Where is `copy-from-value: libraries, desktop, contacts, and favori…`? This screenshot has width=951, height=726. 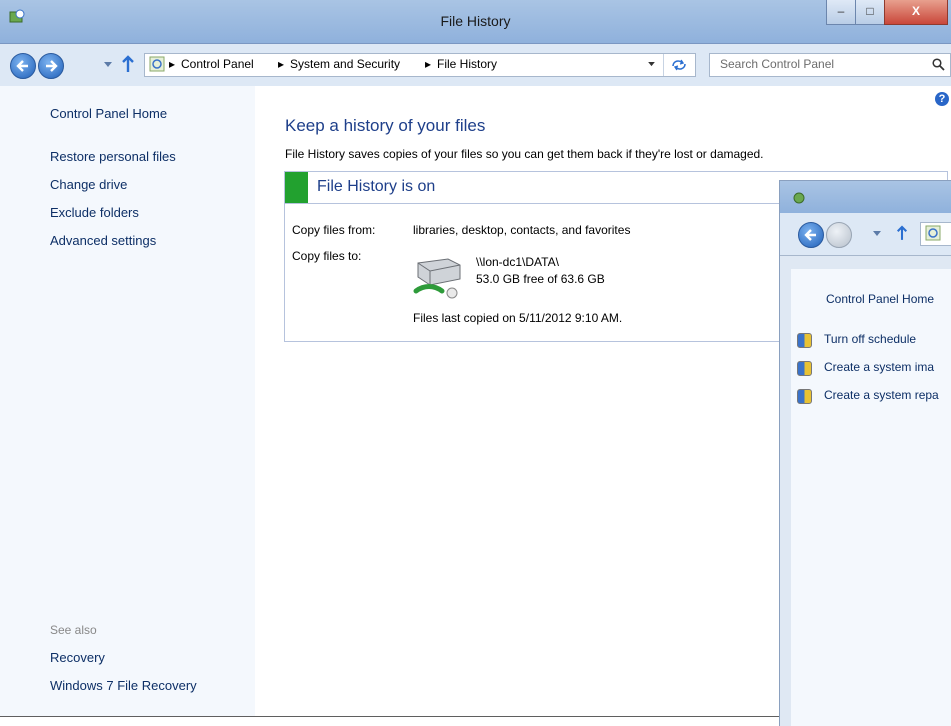 copy-from-value: libraries, desktop, contacts, and favori… is located at coordinates (522, 230).